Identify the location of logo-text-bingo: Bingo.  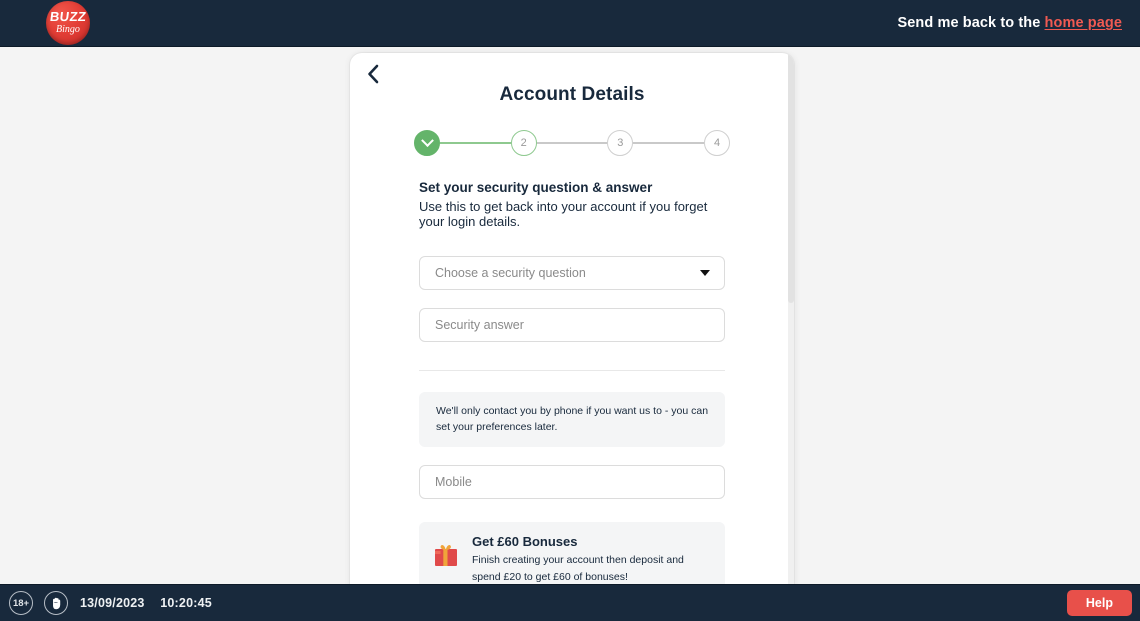
(68, 29).